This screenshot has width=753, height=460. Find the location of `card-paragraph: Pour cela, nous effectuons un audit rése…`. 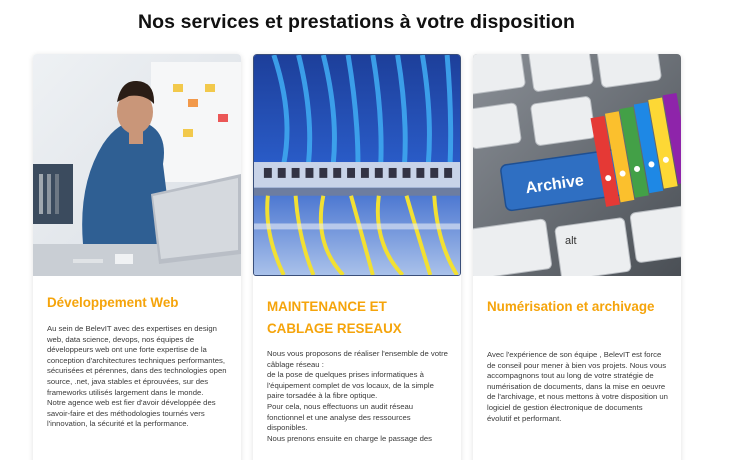

card-paragraph: Pour cela, nous effectuons un audit rése… is located at coordinates (340, 417).